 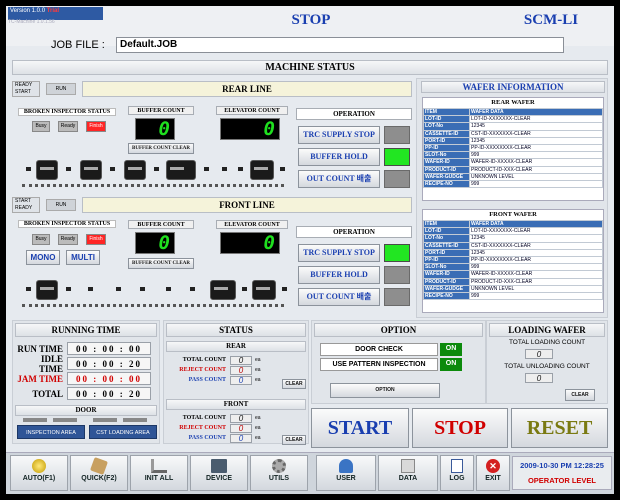 I want to click on wafer-table-row: LOT-ID LOT-ID-XXXXXXX-CLEAR, so click(x=513, y=231).